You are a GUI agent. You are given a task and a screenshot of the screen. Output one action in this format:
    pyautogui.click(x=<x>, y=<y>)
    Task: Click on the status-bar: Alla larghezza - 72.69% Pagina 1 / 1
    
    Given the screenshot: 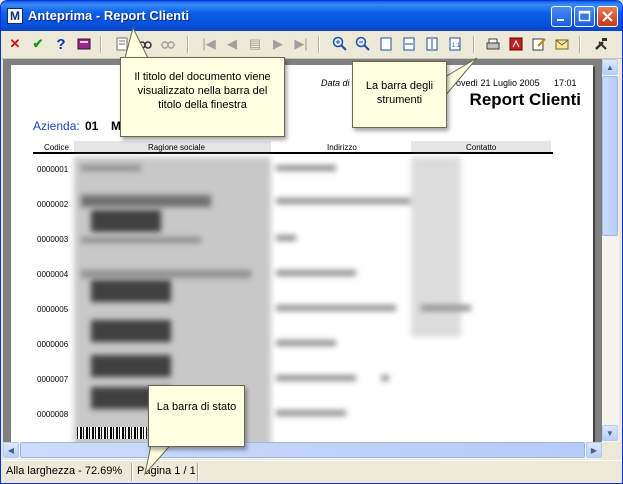 What is the action you would take?
    pyautogui.click(x=311, y=471)
    